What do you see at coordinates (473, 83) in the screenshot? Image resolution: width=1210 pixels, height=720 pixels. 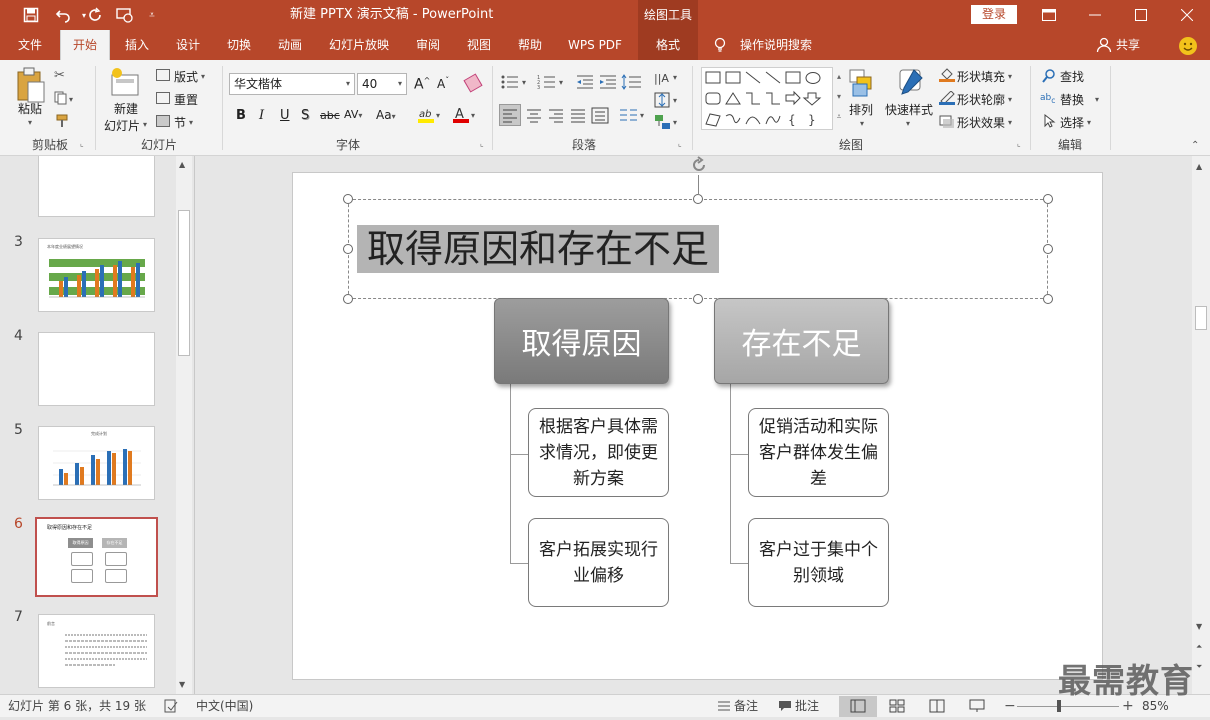 I see `clear-format-icon` at bounding box center [473, 83].